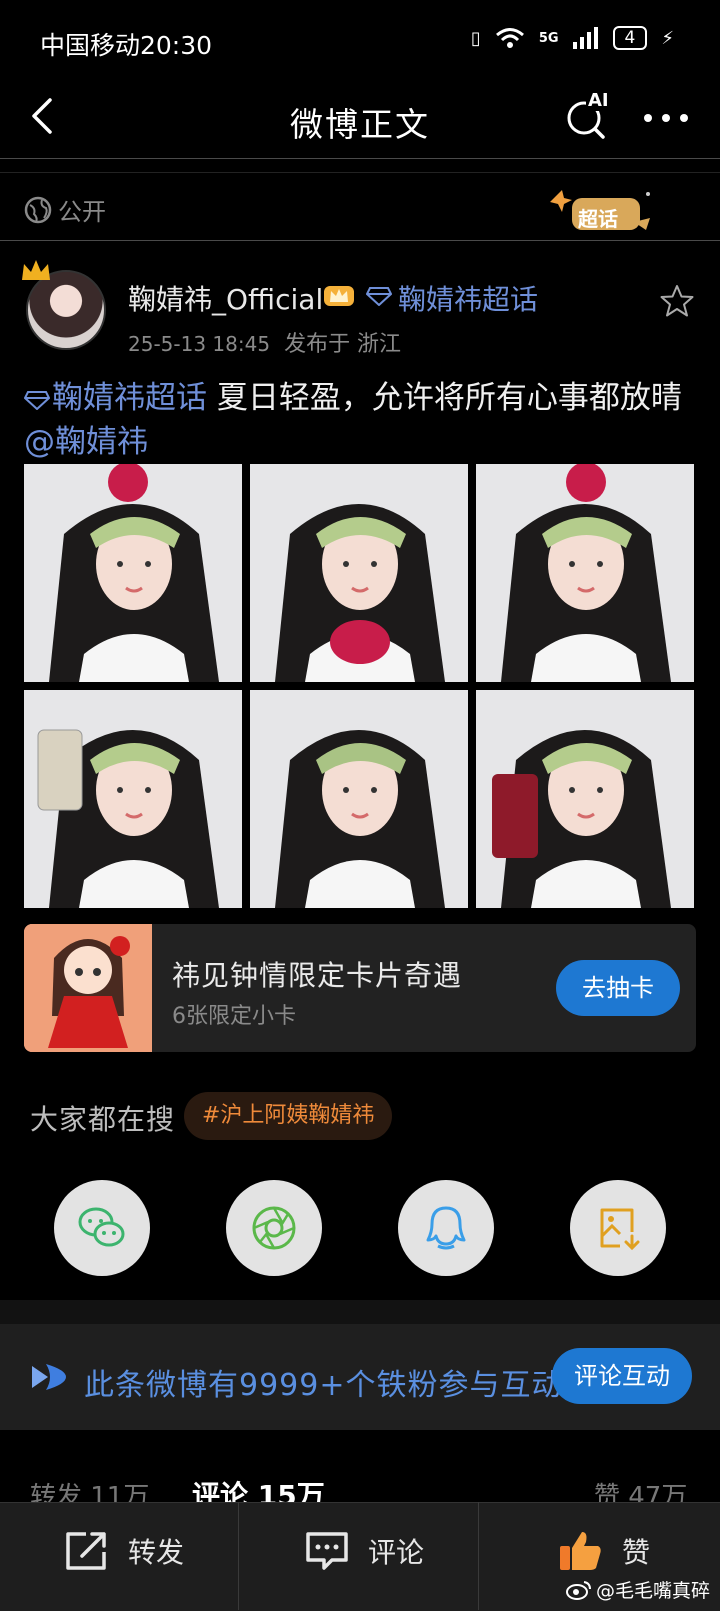 The height and width of the screenshot is (1611, 720). I want to click on vibrate-icon: ▯, so click(475, 38).